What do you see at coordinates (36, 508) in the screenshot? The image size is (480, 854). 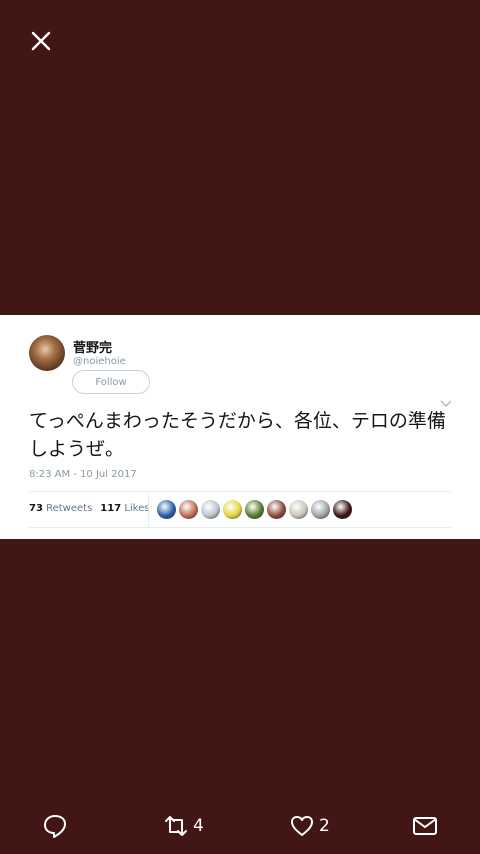 I see `retweets-count: 73` at bounding box center [36, 508].